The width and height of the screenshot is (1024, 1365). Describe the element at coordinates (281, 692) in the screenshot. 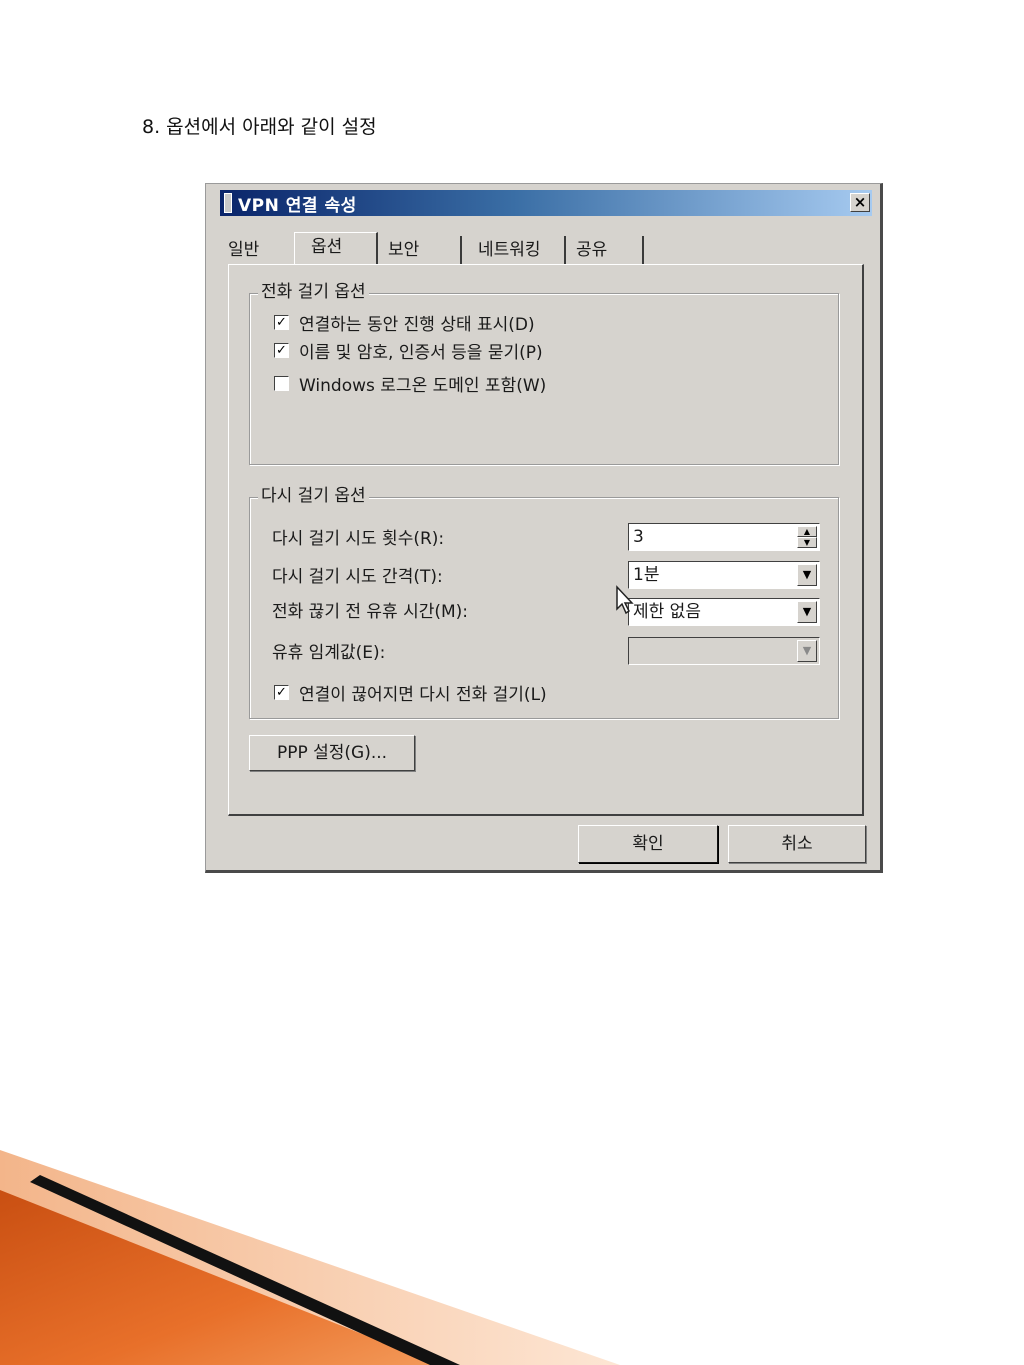

I see `redial-on-drop-checkbox: ✓` at that location.